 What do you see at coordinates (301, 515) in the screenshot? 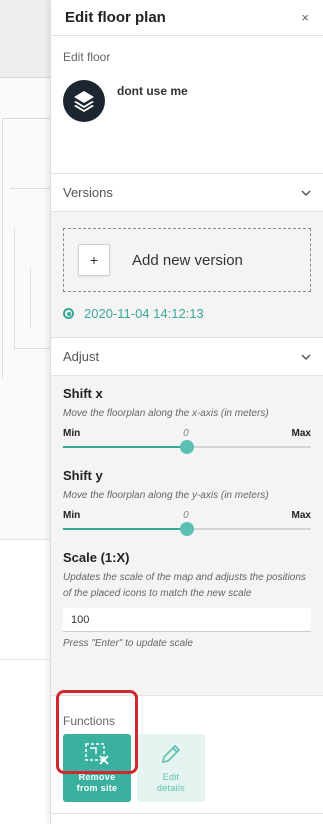
I see `shift-y-max-label: Max` at bounding box center [301, 515].